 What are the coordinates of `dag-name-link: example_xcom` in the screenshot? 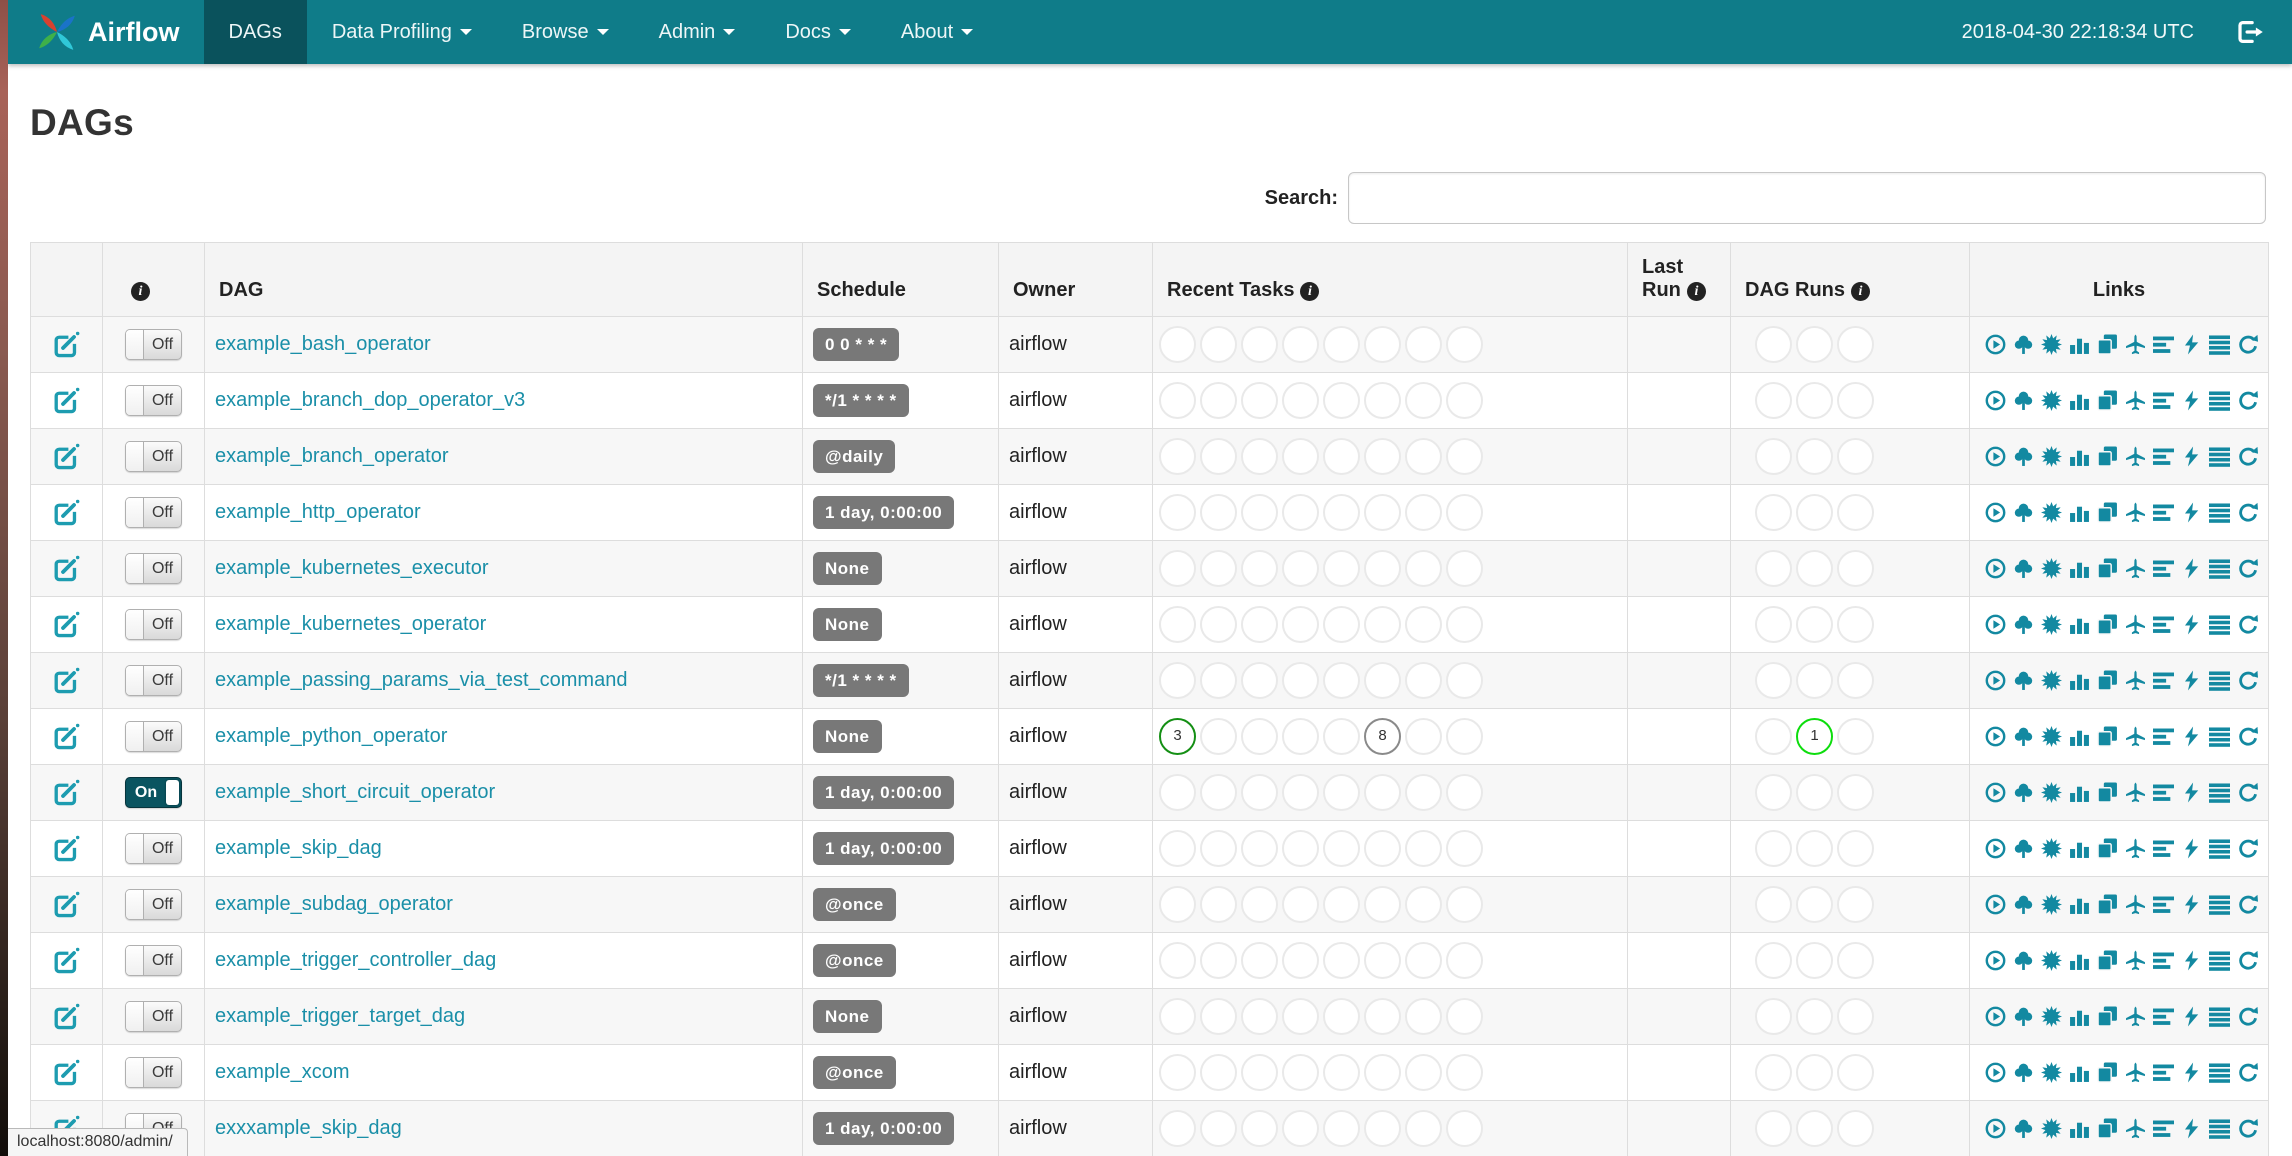 It's located at (282, 1072).